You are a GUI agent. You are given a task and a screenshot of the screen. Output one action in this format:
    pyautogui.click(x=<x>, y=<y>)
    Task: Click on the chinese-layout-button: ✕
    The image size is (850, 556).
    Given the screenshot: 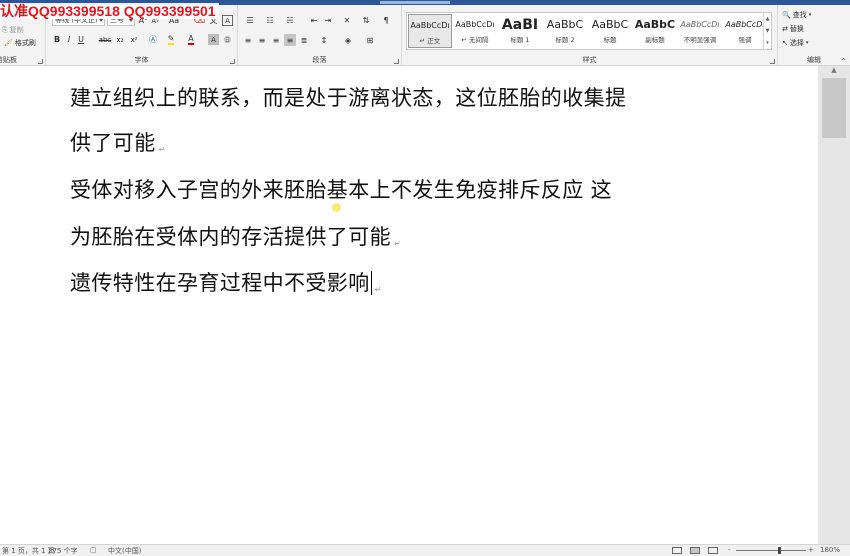 What is the action you would take?
    pyautogui.click(x=347, y=20)
    